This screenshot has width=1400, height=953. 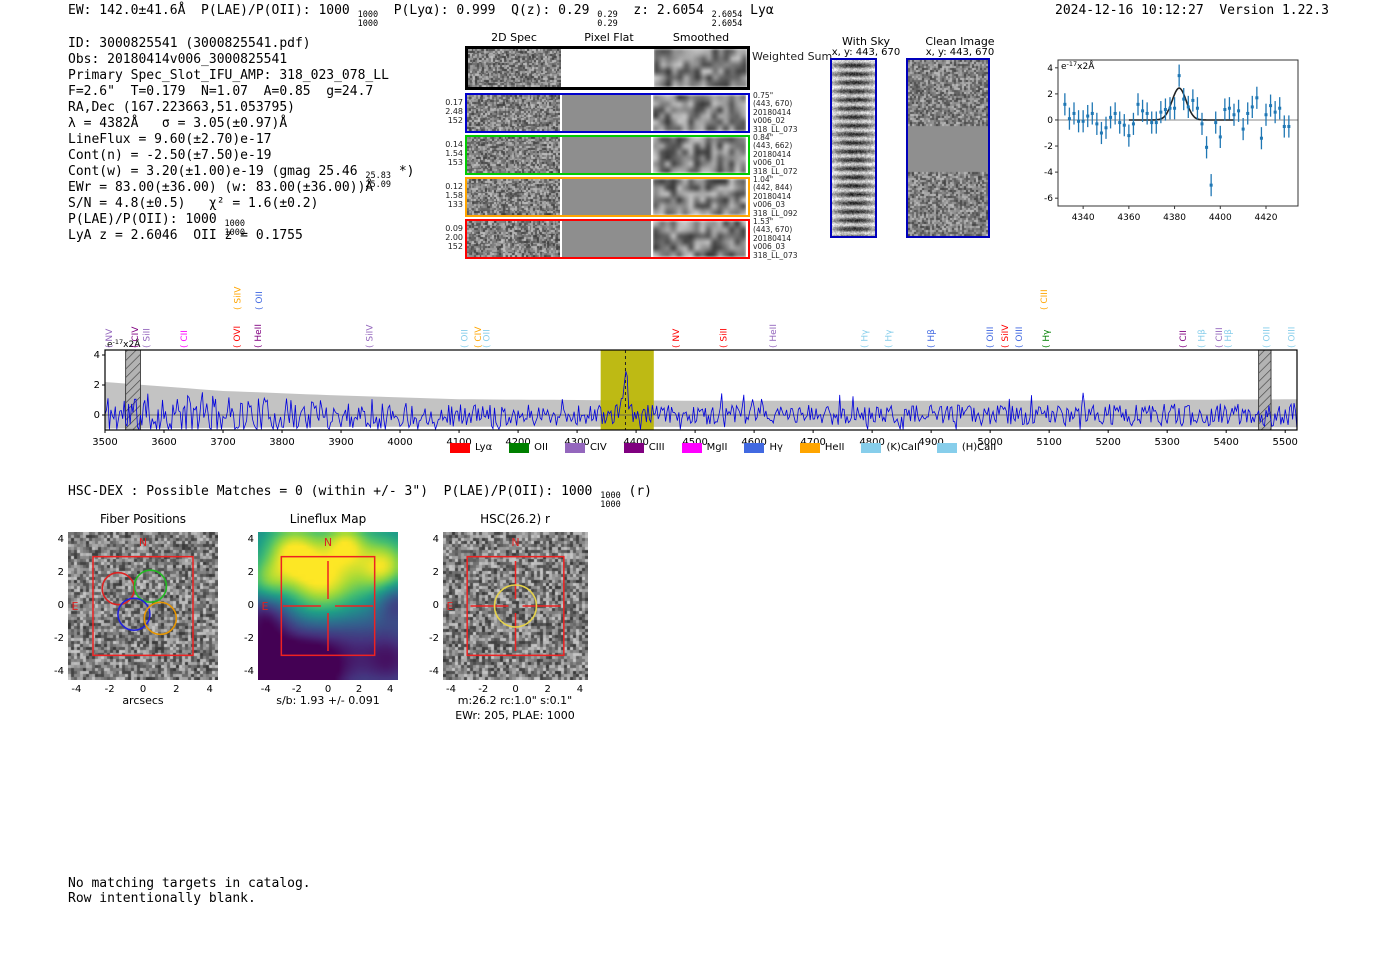 I want to click on line-marker: ( CIII, so click(x=1045, y=299).